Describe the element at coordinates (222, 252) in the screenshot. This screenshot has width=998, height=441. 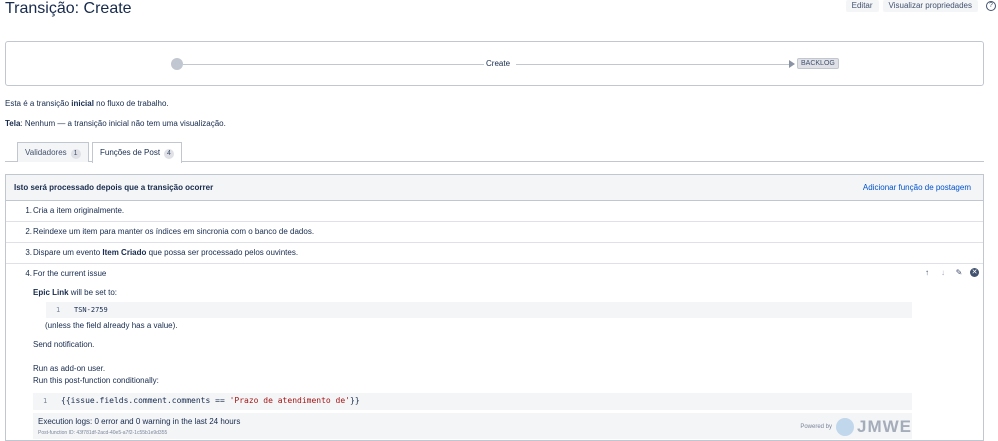
I see `row-text-part: que possa ser processado pelos ouvintes.` at that location.